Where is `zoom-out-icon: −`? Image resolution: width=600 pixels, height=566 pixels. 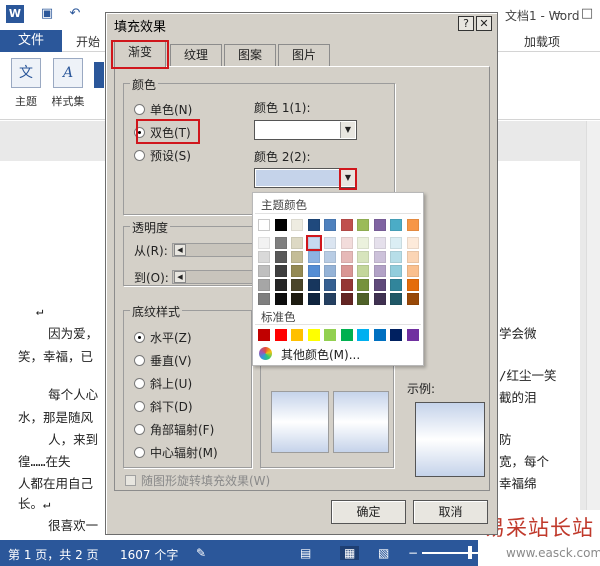
zoom-out-icon: − is located at coordinates (413, 553).